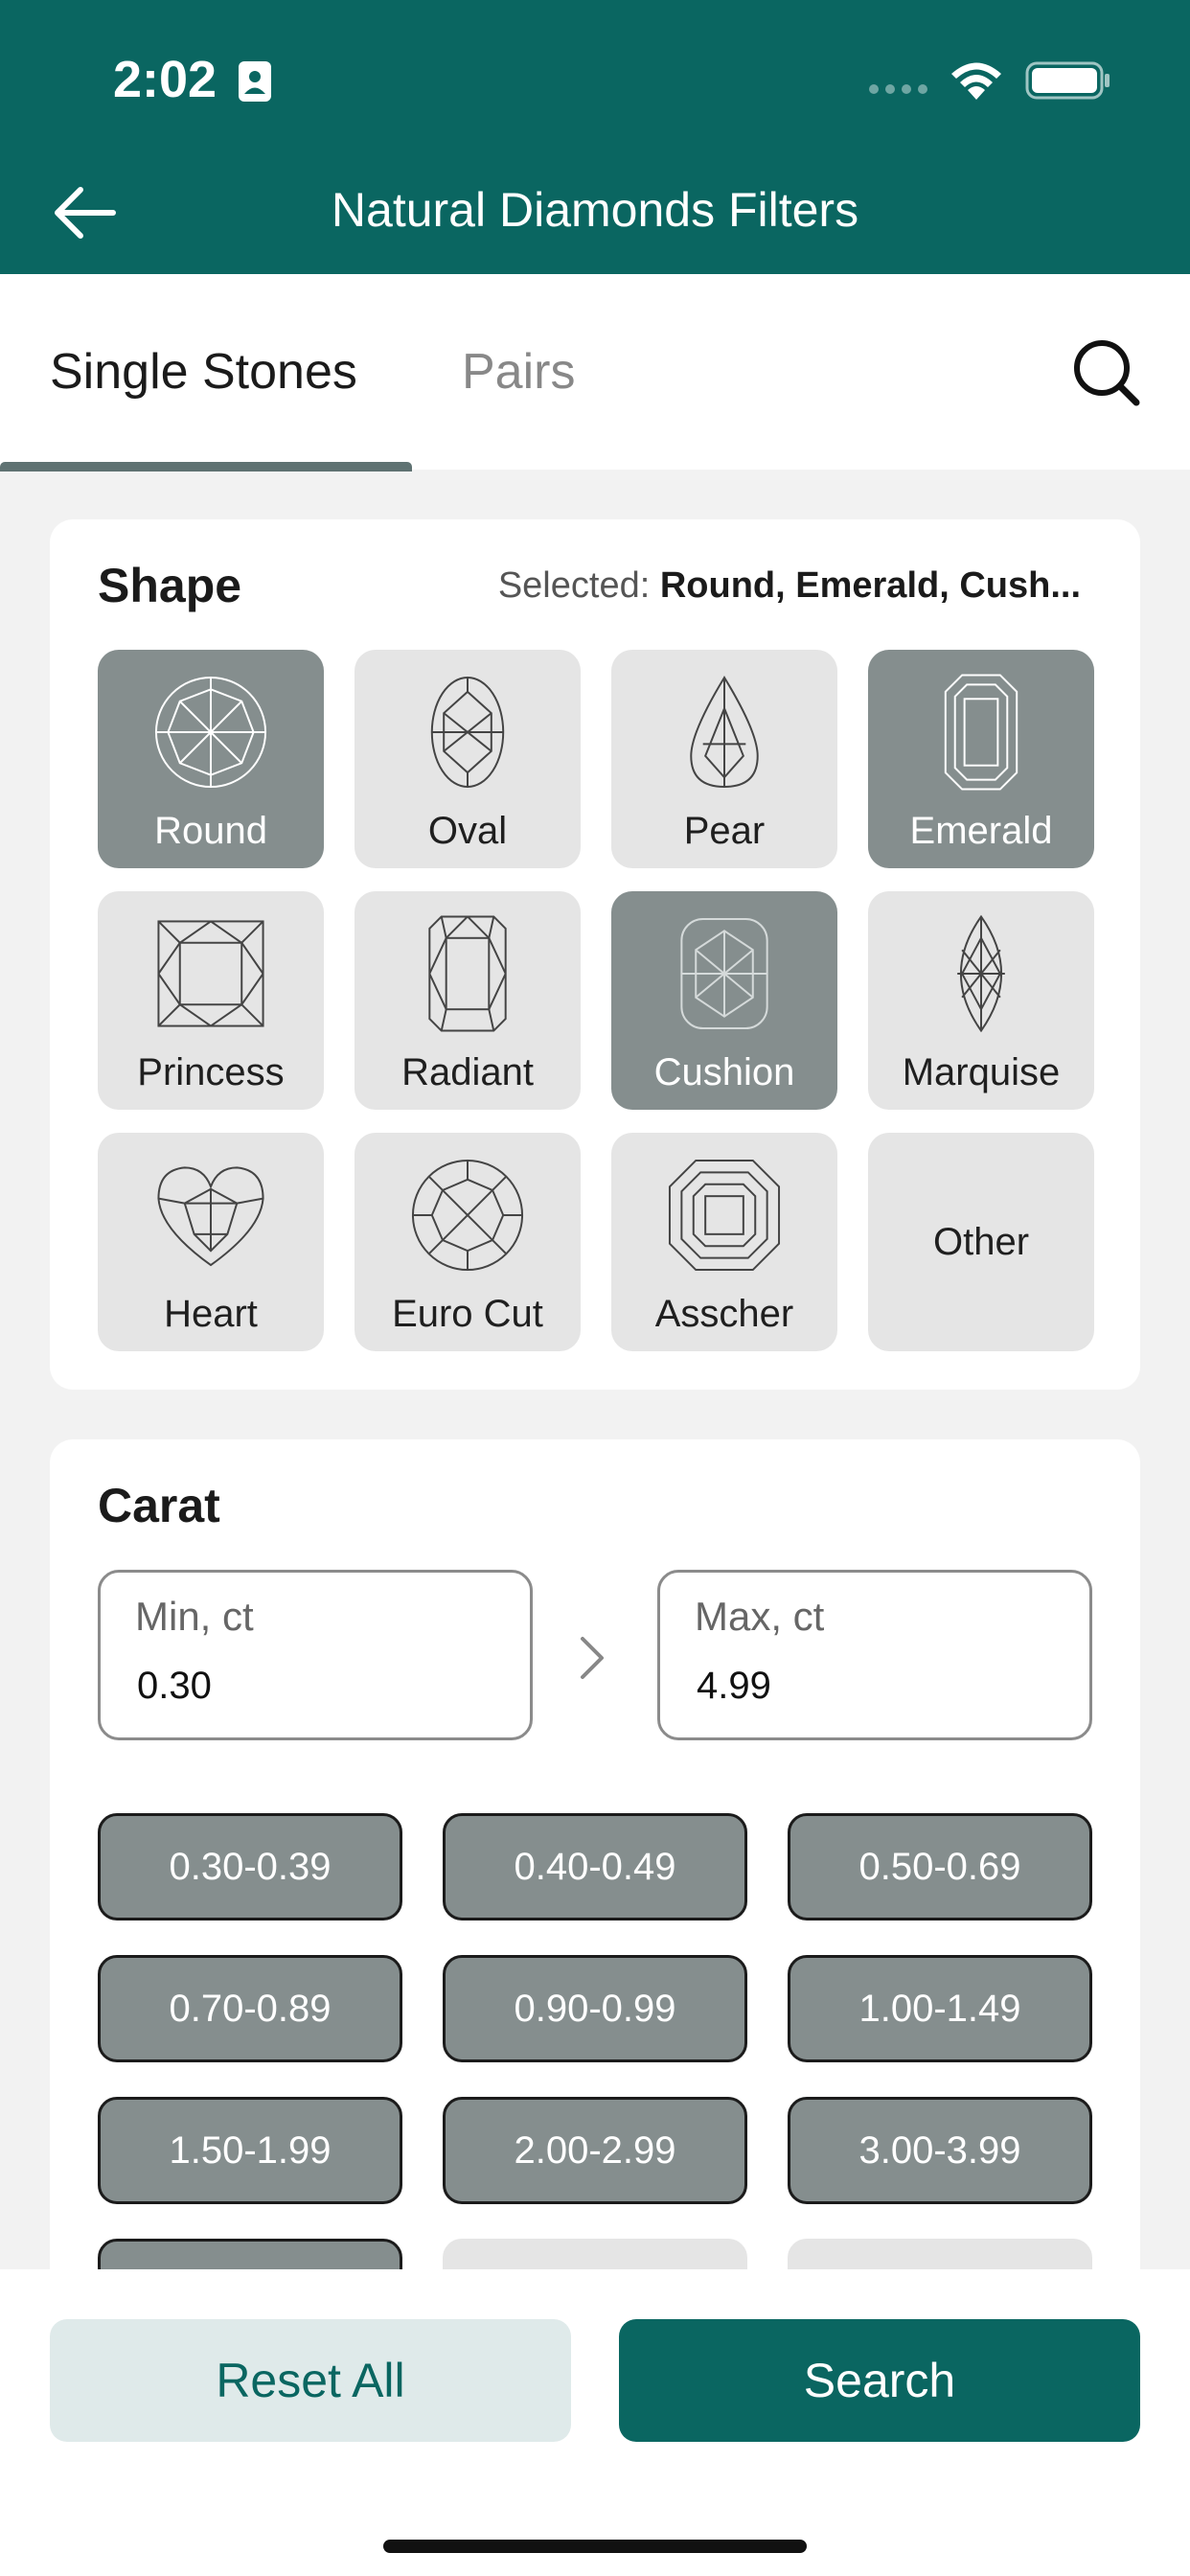 The width and height of the screenshot is (1190, 2576). What do you see at coordinates (206, 467) in the screenshot?
I see `active-tab-indicator` at bounding box center [206, 467].